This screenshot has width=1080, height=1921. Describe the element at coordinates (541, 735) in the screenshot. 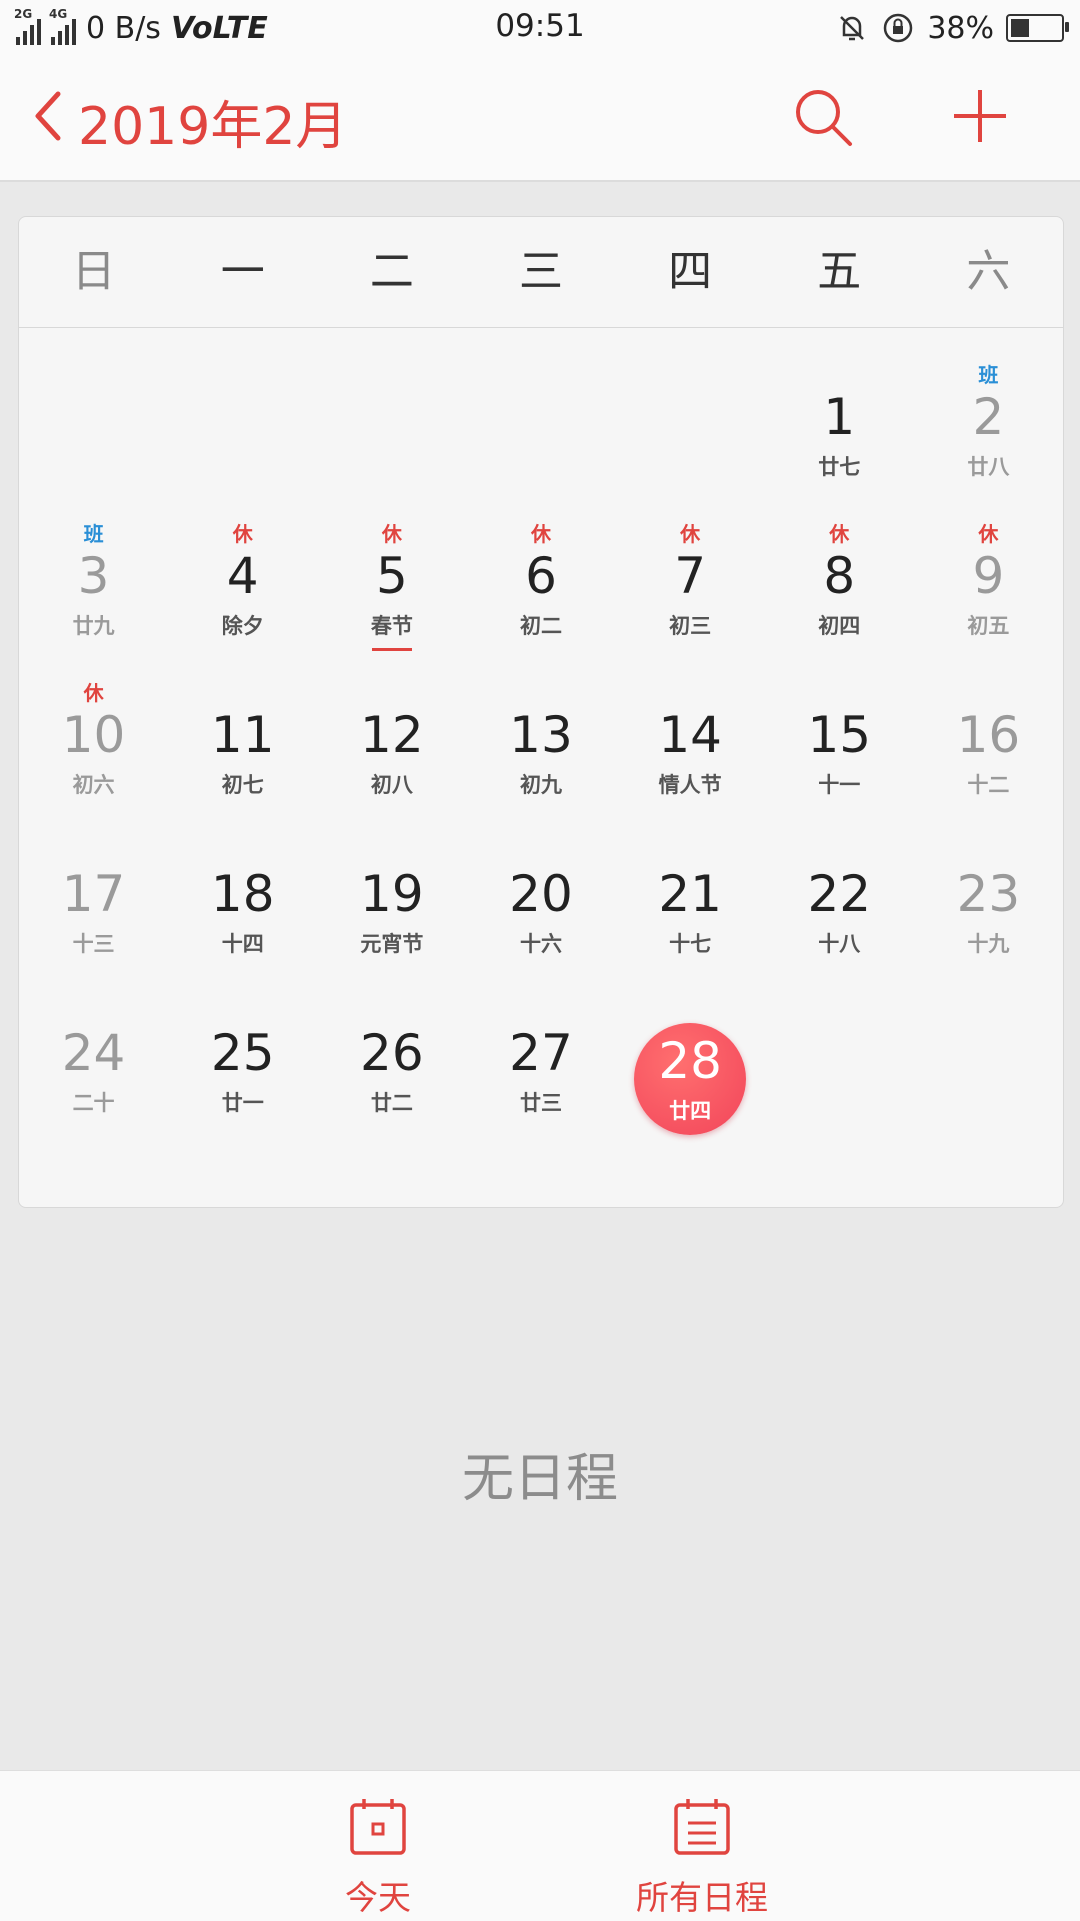

I see `day-number: 13` at that location.